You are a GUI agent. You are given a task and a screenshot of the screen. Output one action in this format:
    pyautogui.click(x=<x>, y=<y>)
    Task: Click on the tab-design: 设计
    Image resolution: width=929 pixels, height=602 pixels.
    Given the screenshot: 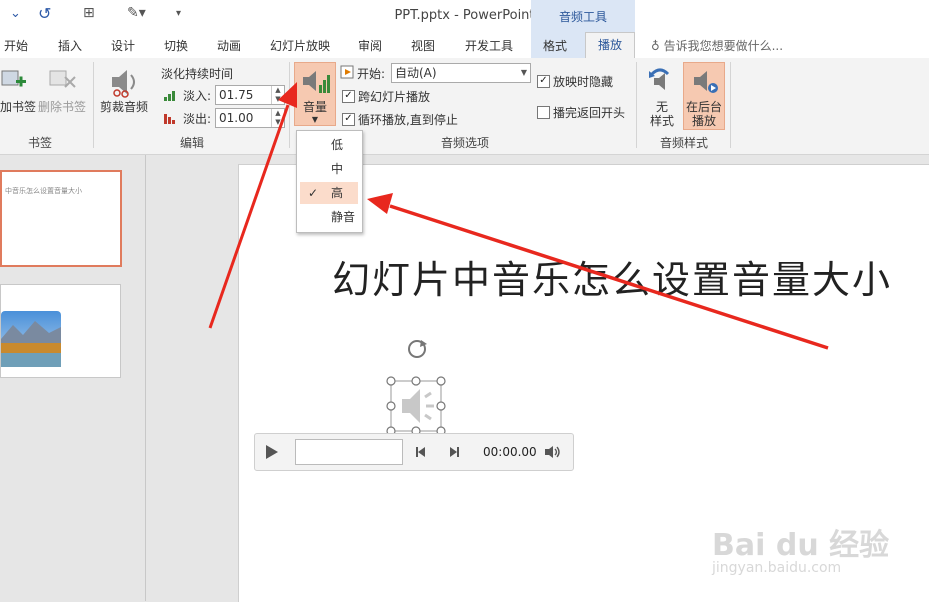 What is the action you would take?
    pyautogui.click(x=123, y=45)
    